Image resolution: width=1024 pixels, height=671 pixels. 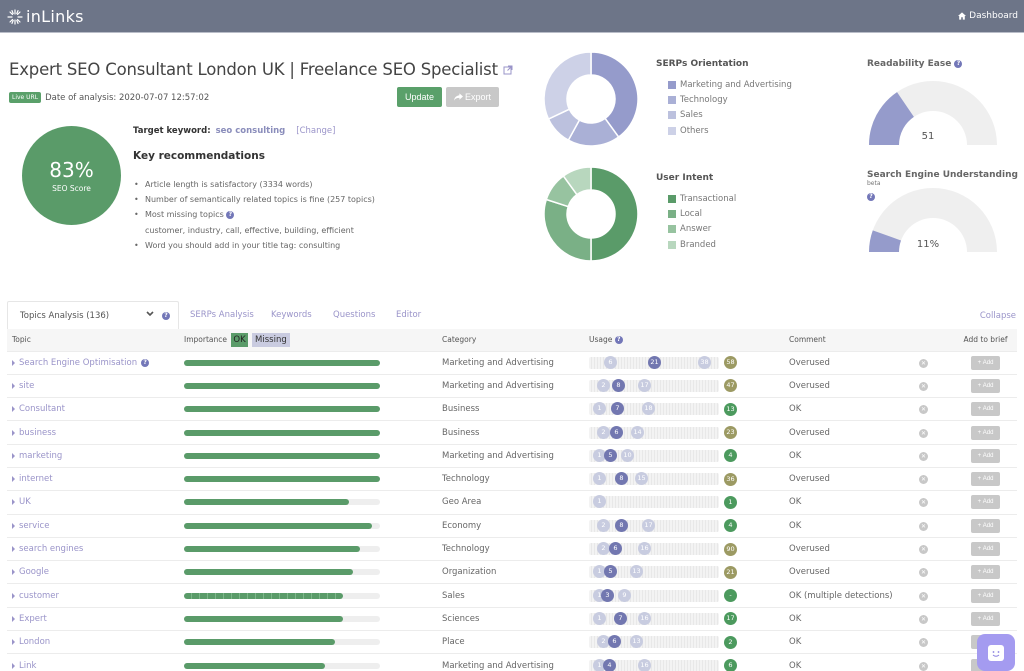 I want to click on chat-widget-button, so click(x=996, y=652).